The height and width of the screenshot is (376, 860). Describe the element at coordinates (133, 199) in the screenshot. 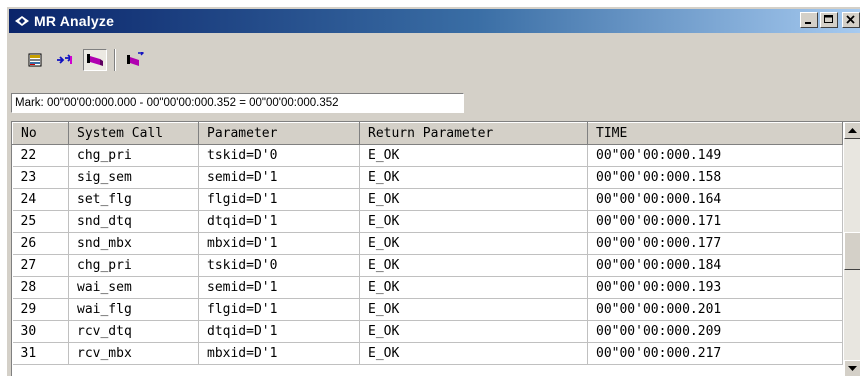

I see `cell-system-call: set_flg` at that location.